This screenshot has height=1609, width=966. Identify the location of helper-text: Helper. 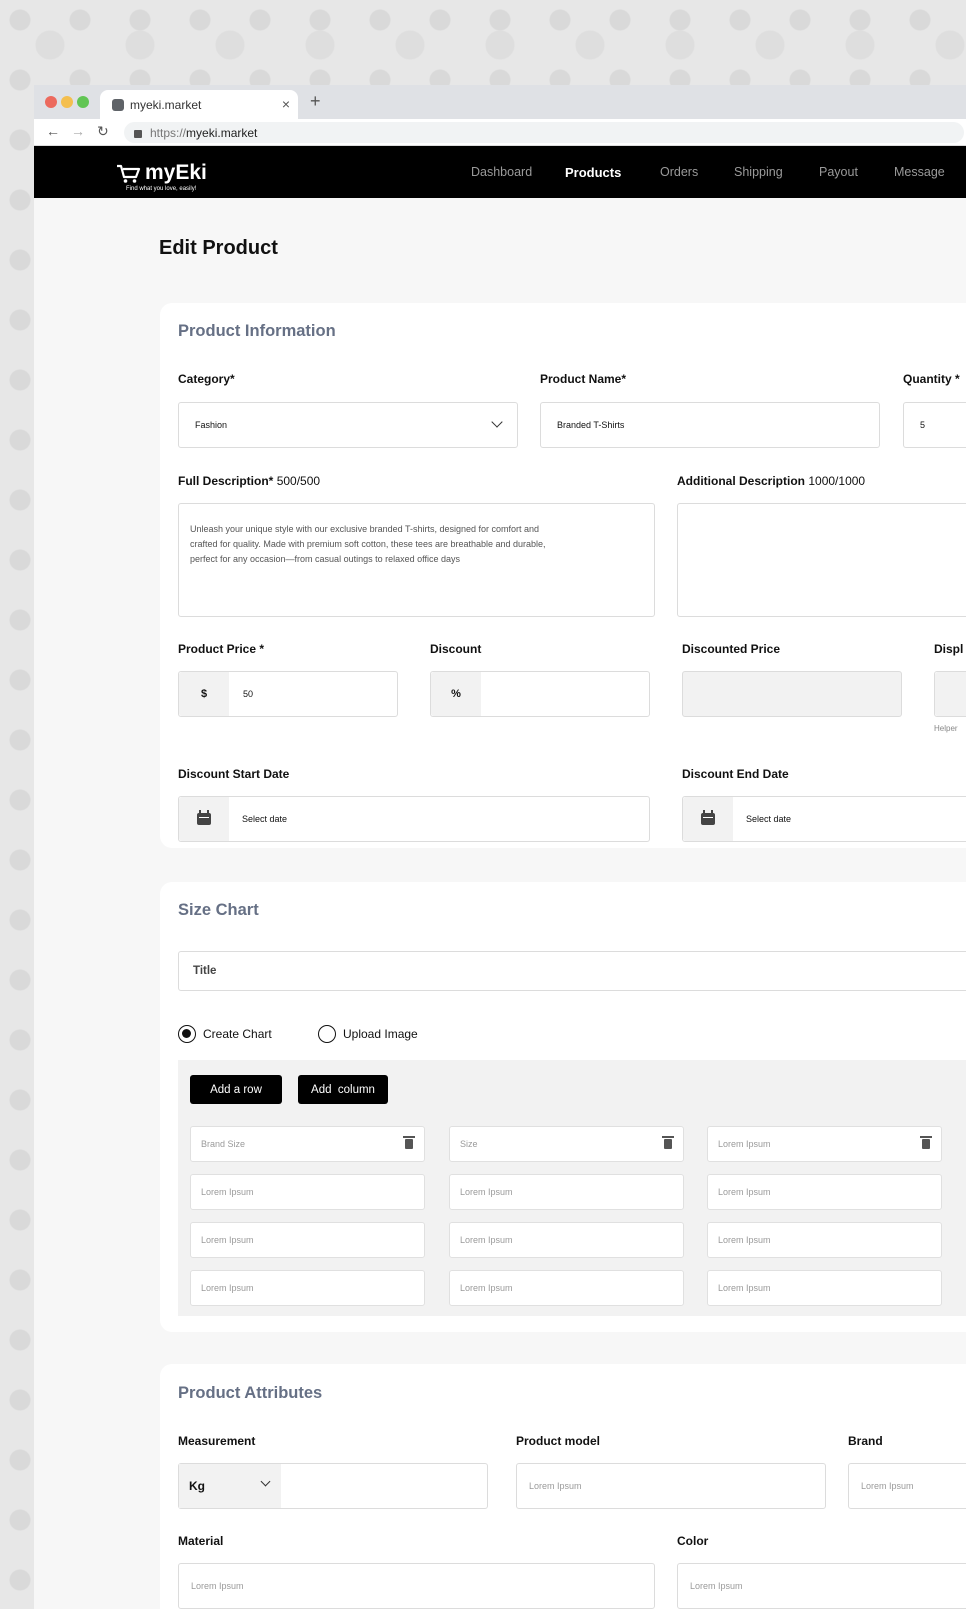
(946, 728).